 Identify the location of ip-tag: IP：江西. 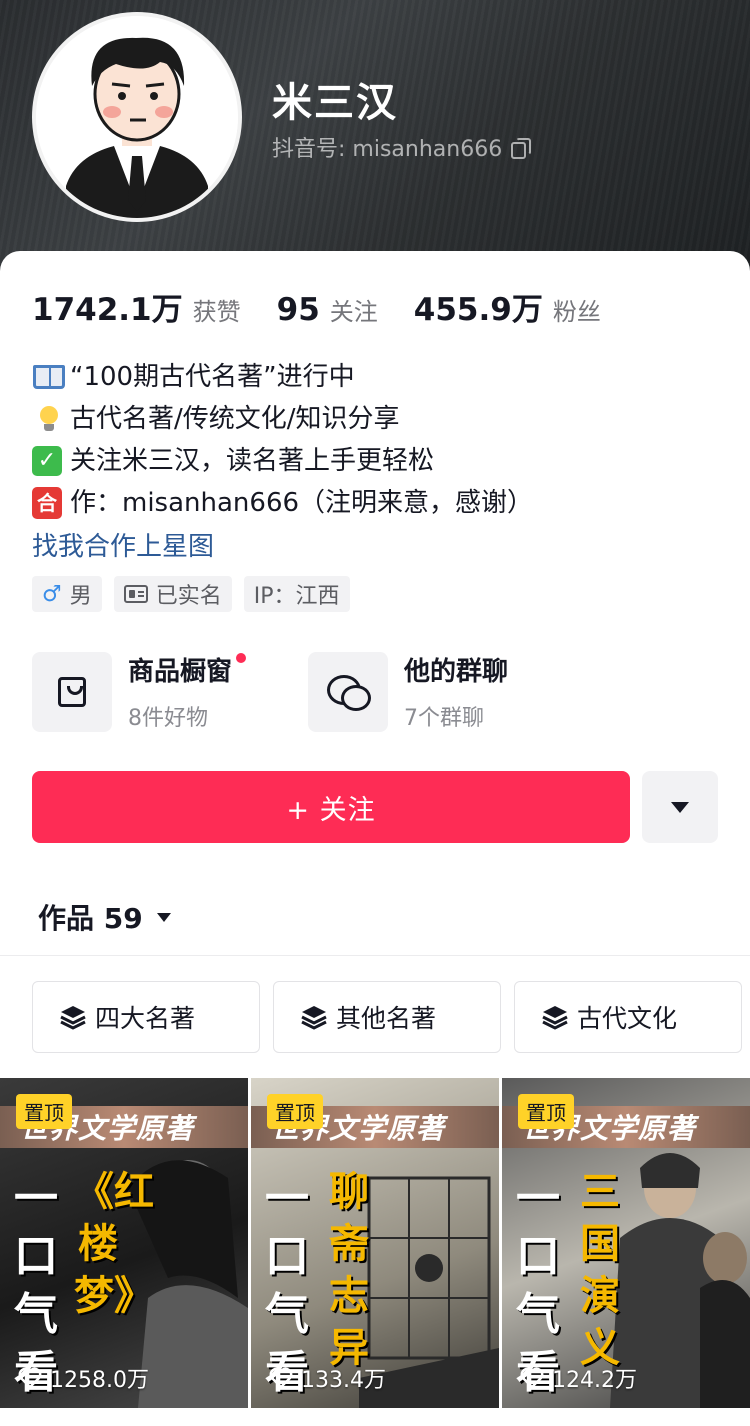
(296, 594).